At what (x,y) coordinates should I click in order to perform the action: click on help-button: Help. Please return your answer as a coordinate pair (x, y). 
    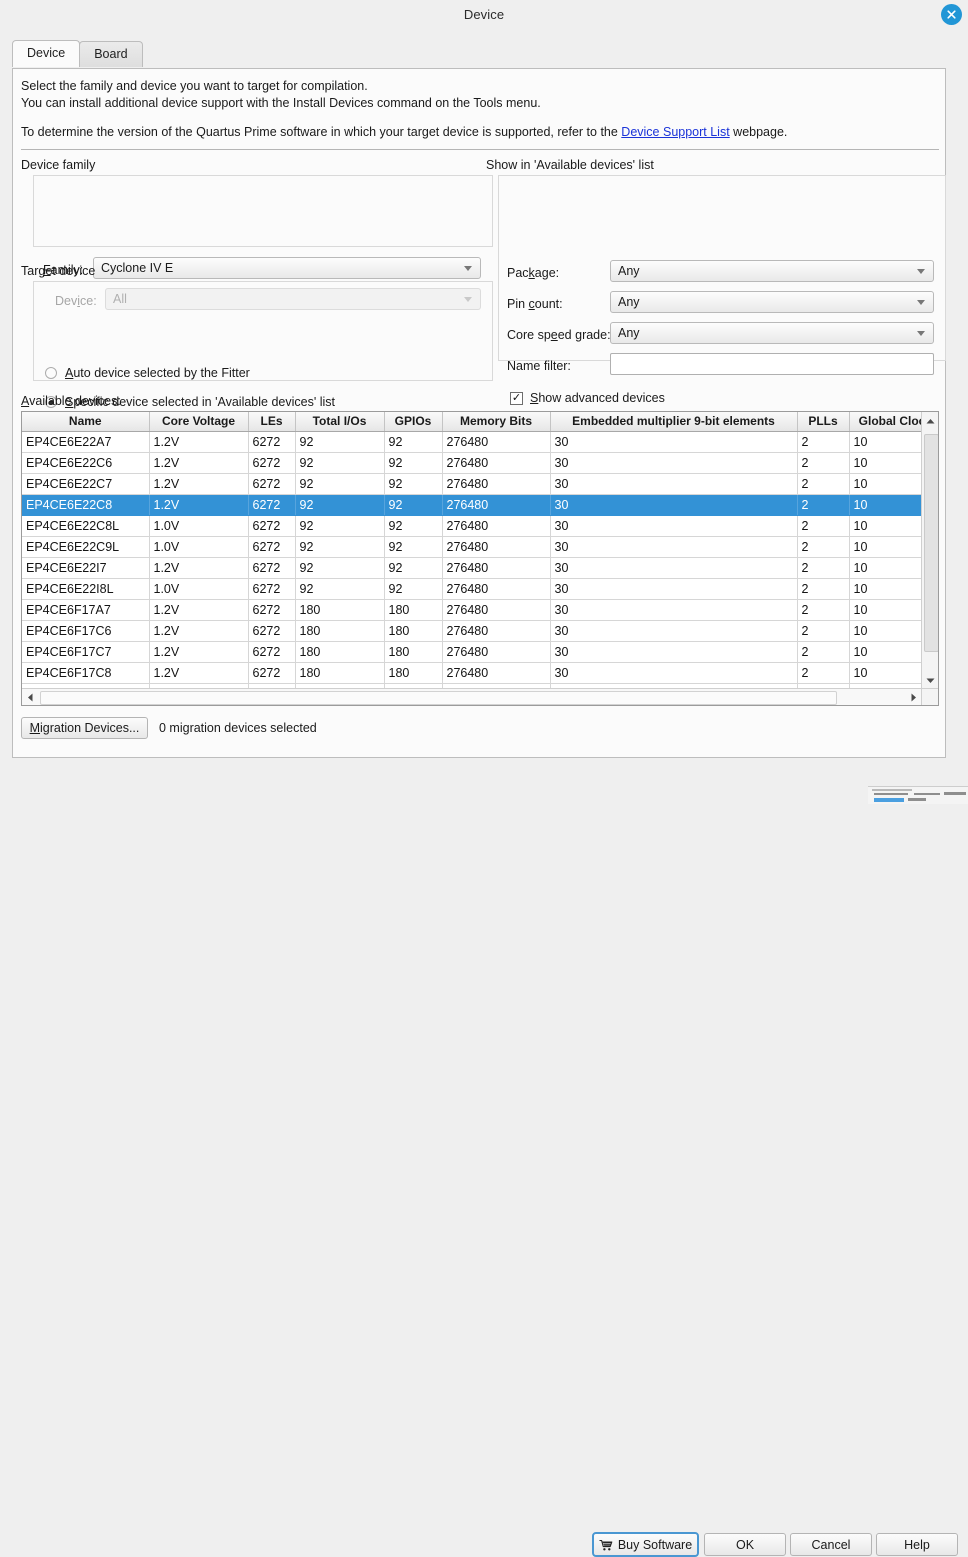
    Looking at the image, I should click on (917, 1544).